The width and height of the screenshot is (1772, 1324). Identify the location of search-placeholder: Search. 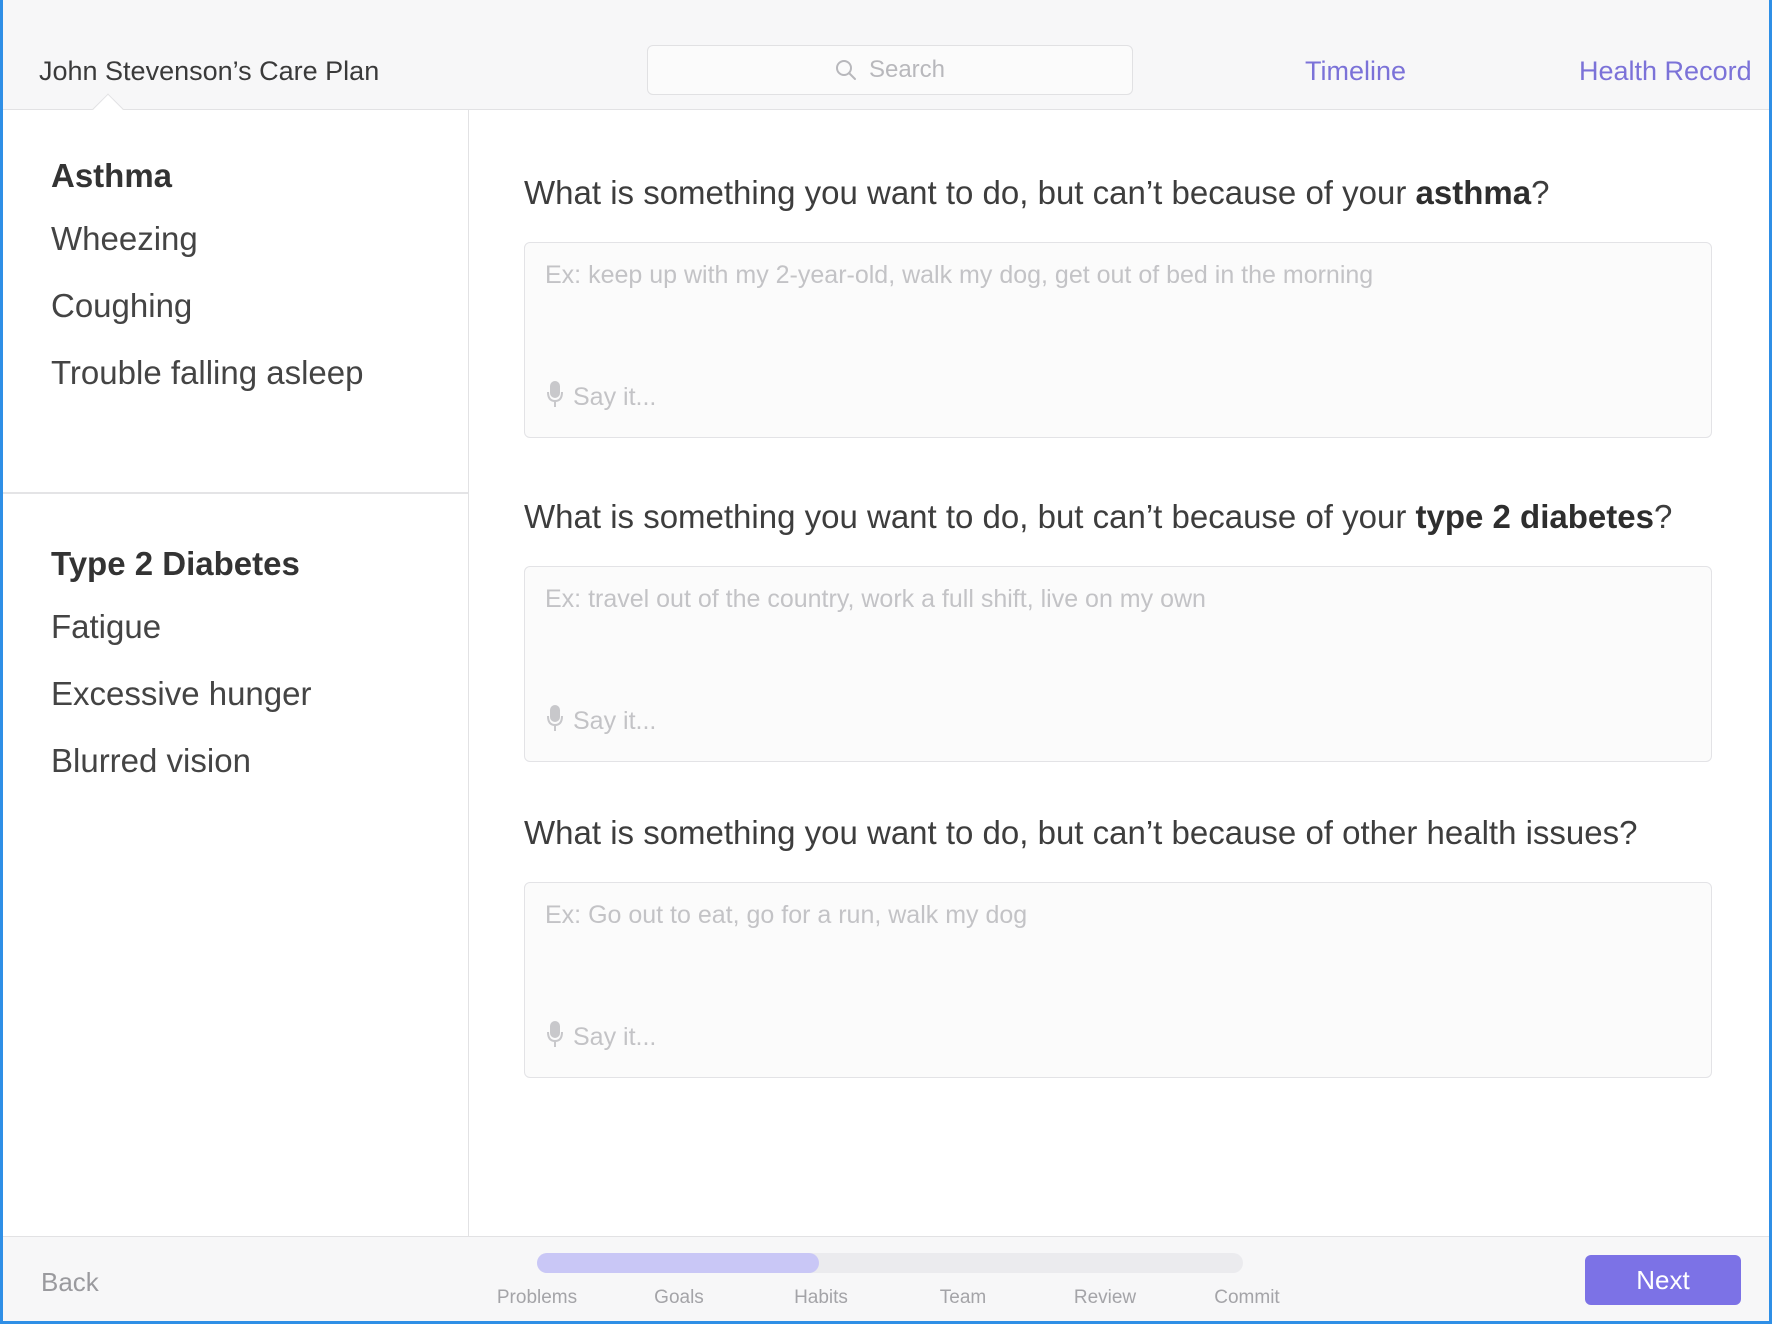
(907, 69).